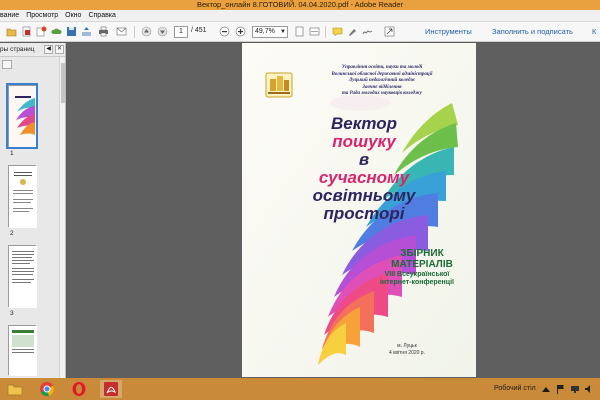 This screenshot has width=600, height=400. I want to click on previous-page-icon, so click(146, 31).